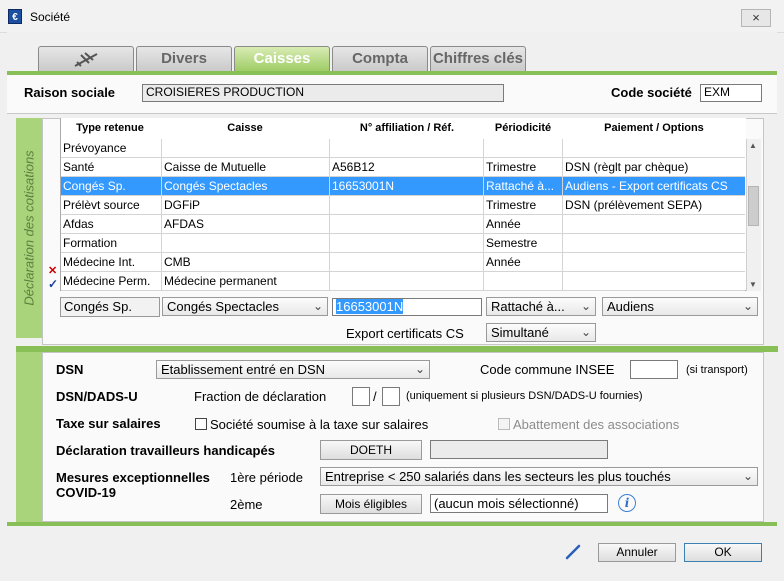 The width and height of the screenshot is (784, 581). What do you see at coordinates (220, 281) in the screenshot?
I see `table-cell: Médecine permanent` at bounding box center [220, 281].